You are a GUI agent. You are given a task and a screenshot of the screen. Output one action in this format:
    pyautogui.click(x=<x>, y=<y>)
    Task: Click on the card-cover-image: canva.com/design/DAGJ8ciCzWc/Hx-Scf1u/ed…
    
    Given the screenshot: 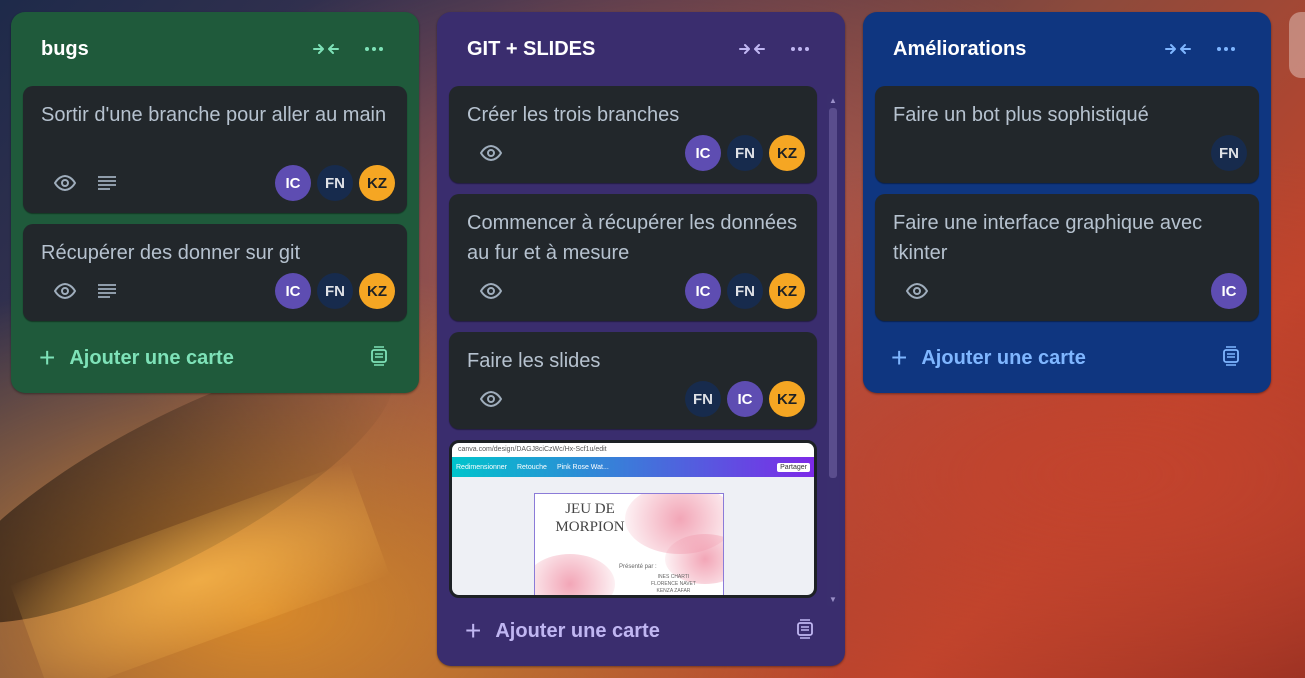 What is the action you would take?
    pyautogui.click(x=633, y=519)
    